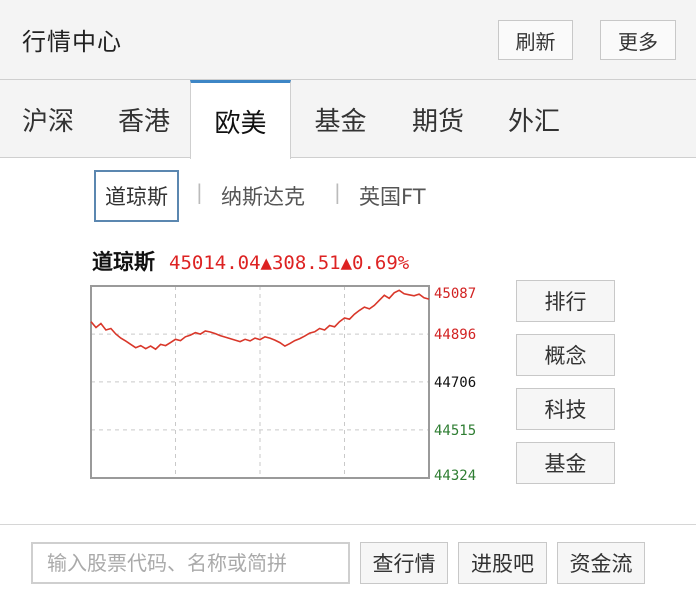  I want to click on index-quote: 道琼斯 45014.04▲308.51▲0.69%, so click(250, 261).